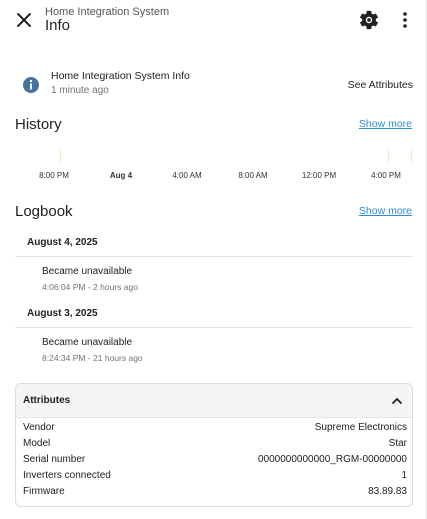  I want to click on attribute-row: Inverters connected 1, so click(215, 478).